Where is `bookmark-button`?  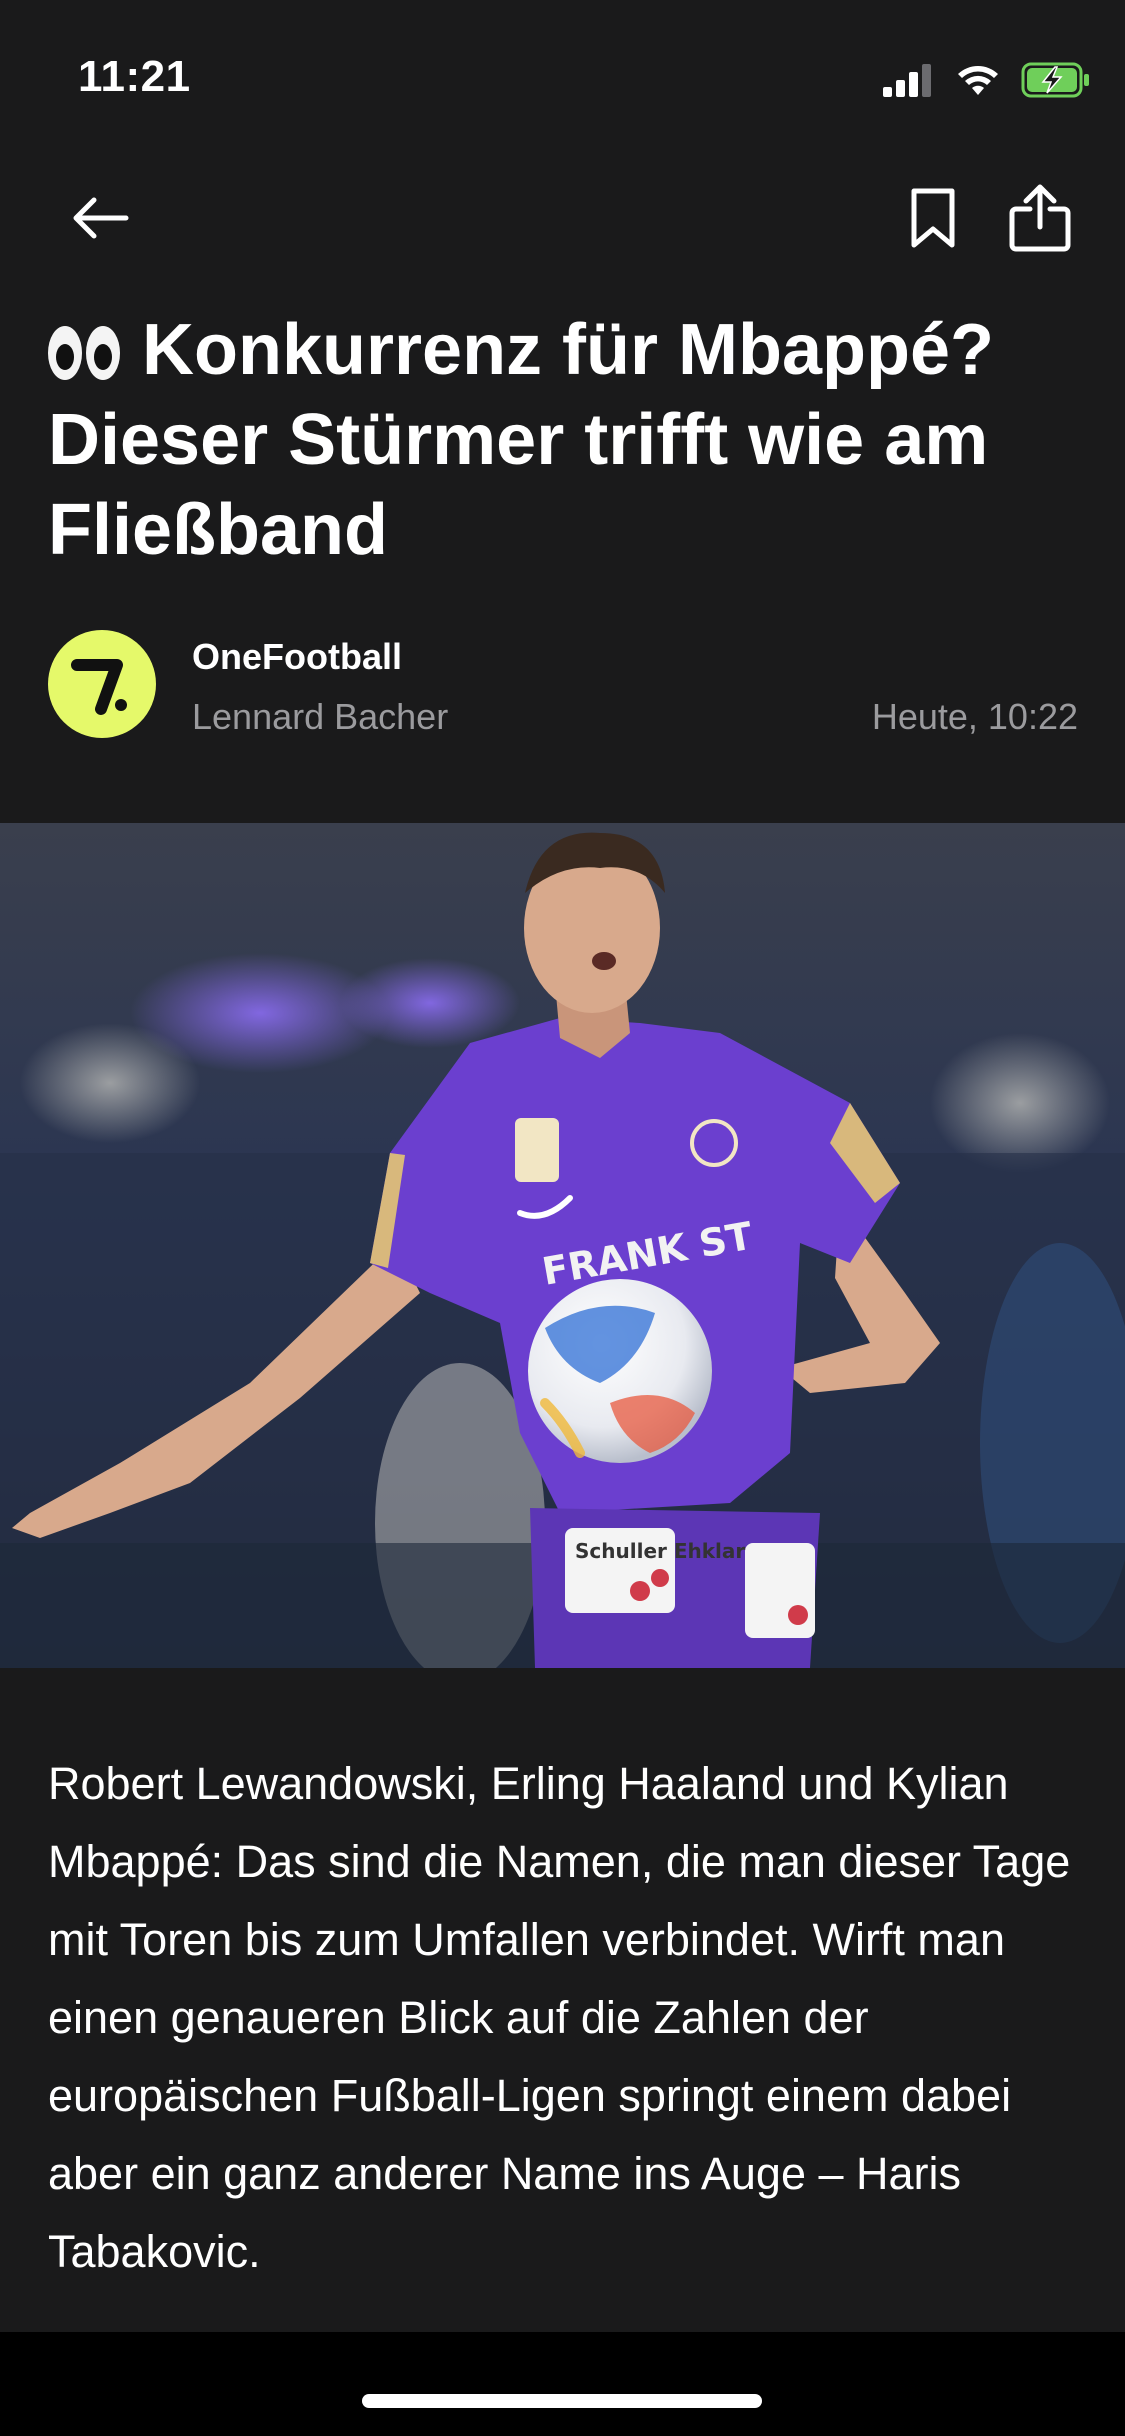
bookmark-button is located at coordinates (933, 220).